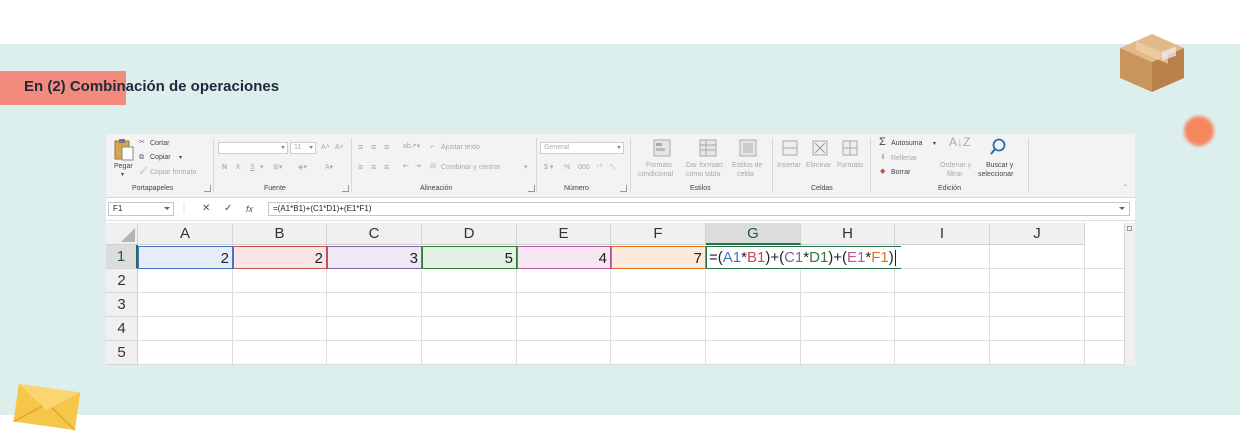  What do you see at coordinates (224, 168) in the screenshot?
I see `bold-icon: N` at bounding box center [224, 168].